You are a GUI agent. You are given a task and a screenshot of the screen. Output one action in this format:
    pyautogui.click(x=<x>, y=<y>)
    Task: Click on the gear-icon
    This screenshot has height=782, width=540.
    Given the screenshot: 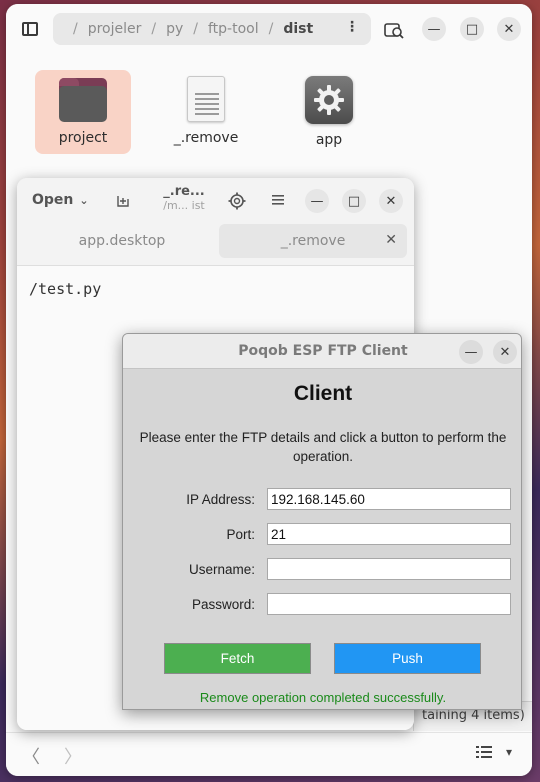 What is the action you would take?
    pyautogui.click(x=237, y=201)
    